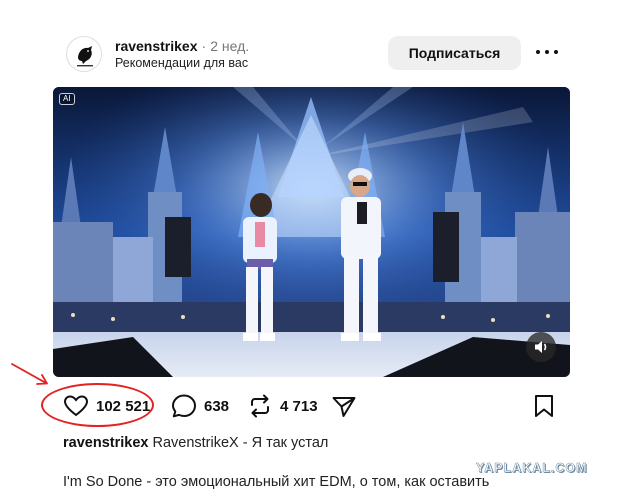  What do you see at coordinates (182, 63) in the screenshot?
I see `post-subtitle: Рекомендации для вас` at bounding box center [182, 63].